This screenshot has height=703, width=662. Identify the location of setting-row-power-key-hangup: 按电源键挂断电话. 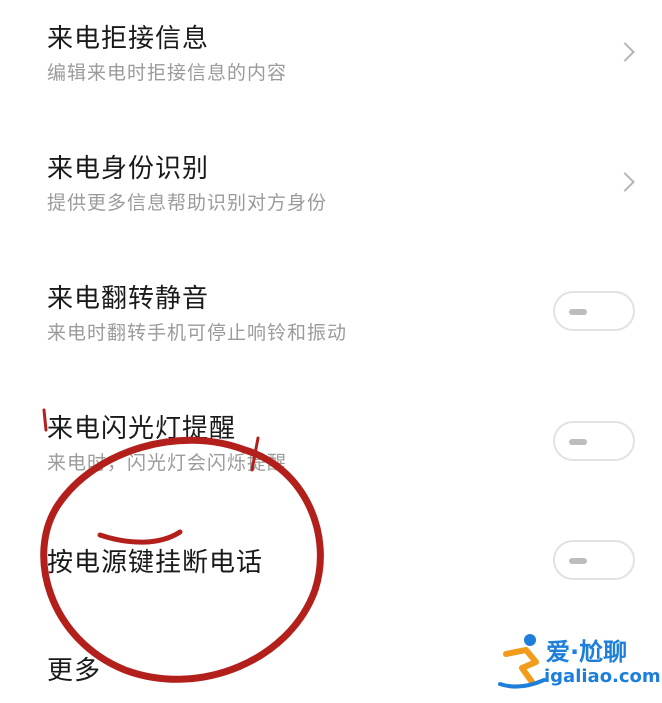
(331, 560).